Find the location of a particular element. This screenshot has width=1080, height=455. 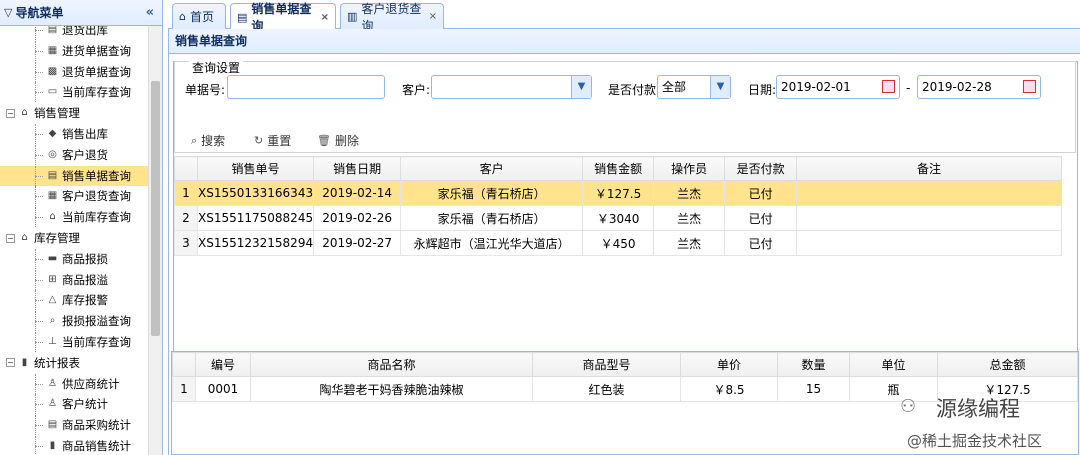

tree-item: ▤ 退货出库 is located at coordinates (74, 33).